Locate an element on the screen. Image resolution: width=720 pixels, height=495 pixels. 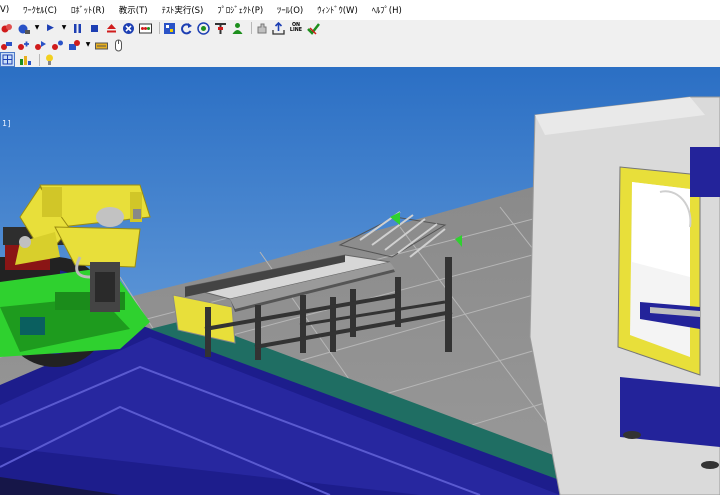
menu-teach: 教示(T) is located at coordinates (133, 10).